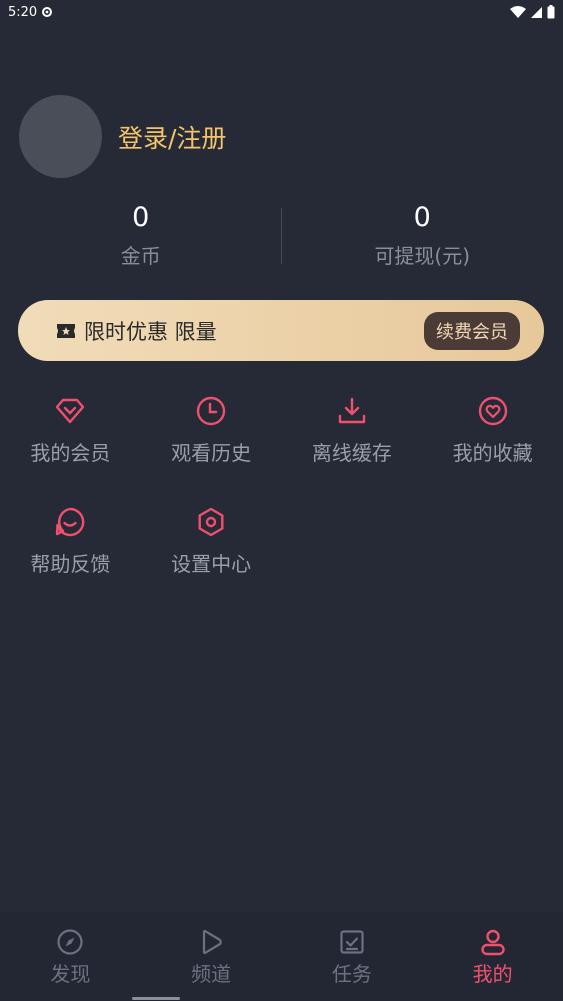 This screenshot has width=563, height=1001. Describe the element at coordinates (536, 12) in the screenshot. I see `signal-icon` at that location.